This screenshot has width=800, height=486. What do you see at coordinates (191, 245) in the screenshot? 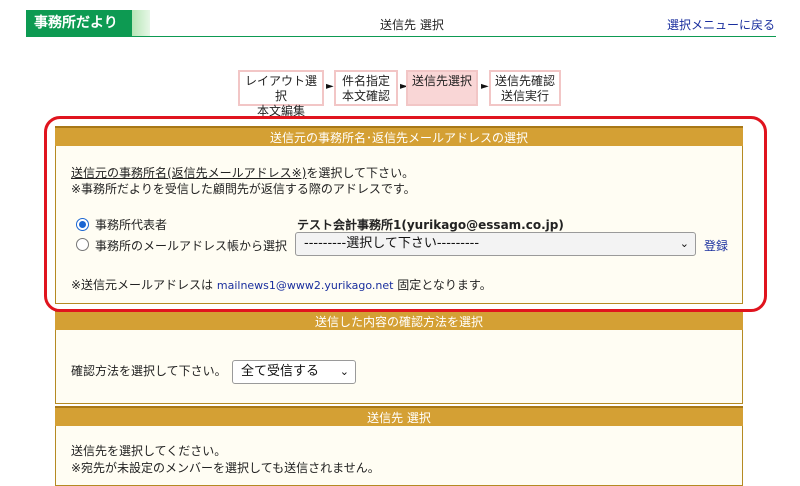
I see `radio-address-book-label: 事務所のメールアドレス帳から選択` at bounding box center [191, 245].